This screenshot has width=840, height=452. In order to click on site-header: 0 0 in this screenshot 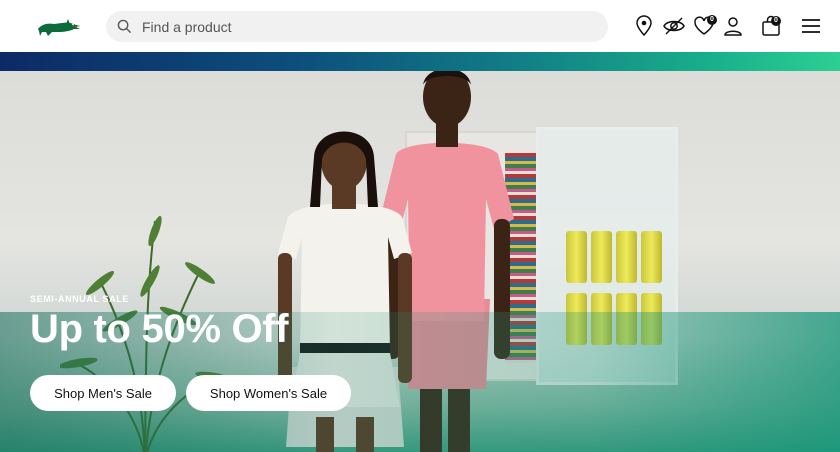, I will do `click(420, 26)`.